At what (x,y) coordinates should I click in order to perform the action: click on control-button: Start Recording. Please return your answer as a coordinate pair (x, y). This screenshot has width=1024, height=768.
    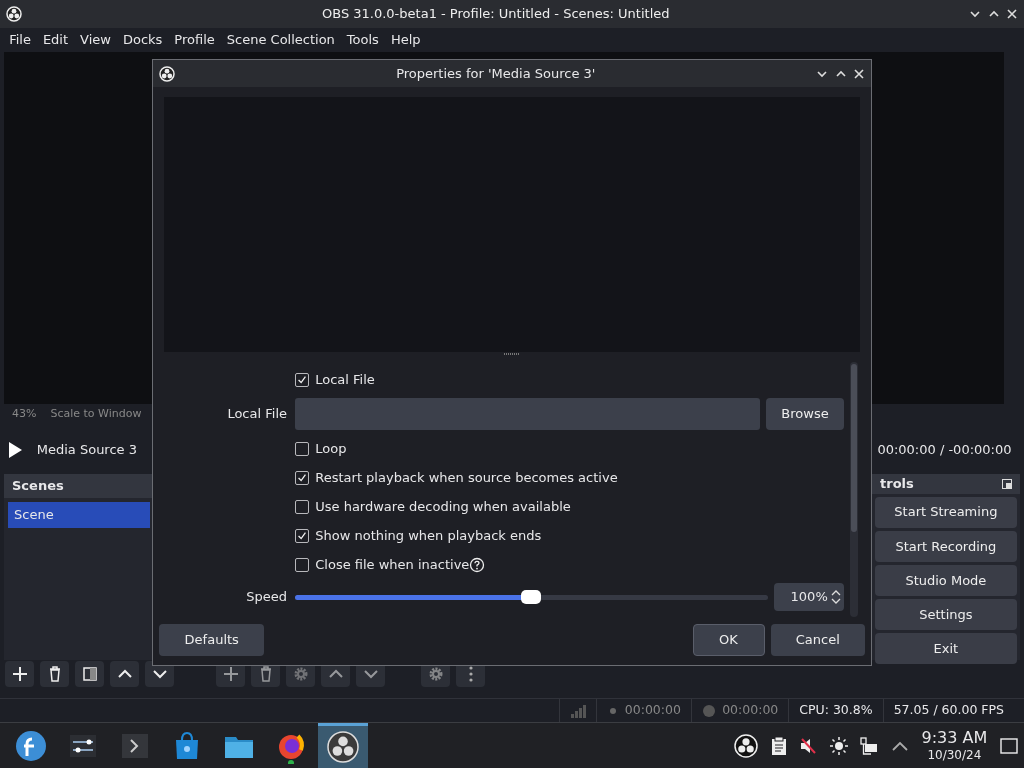
    Looking at the image, I should click on (945, 546).